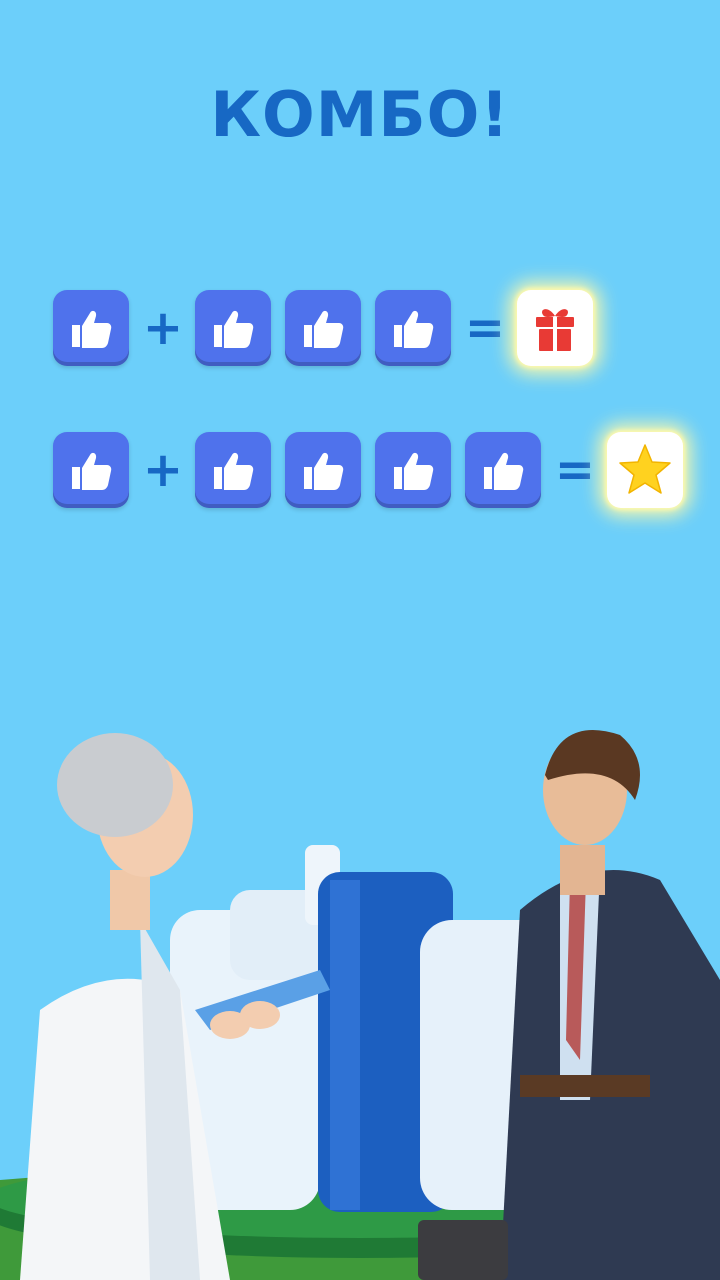 This screenshot has width=720, height=1280. I want to click on gift-reward, so click(555, 328).